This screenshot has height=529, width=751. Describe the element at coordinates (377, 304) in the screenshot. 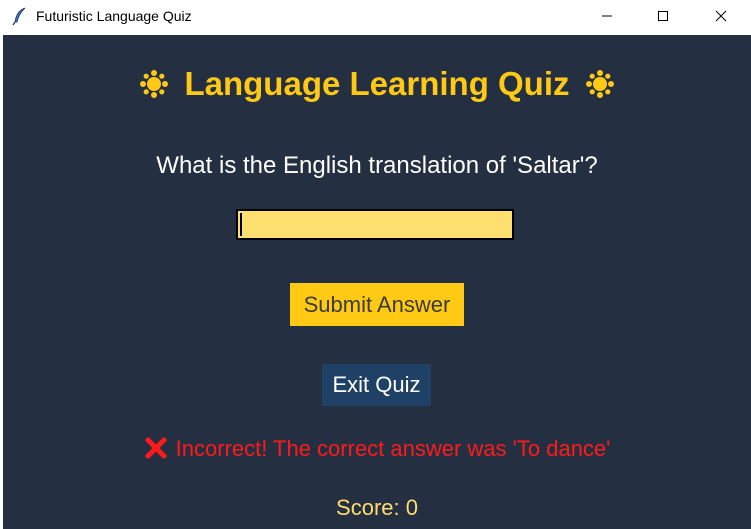

I see `submit-answer-button: Submit Answer` at that location.